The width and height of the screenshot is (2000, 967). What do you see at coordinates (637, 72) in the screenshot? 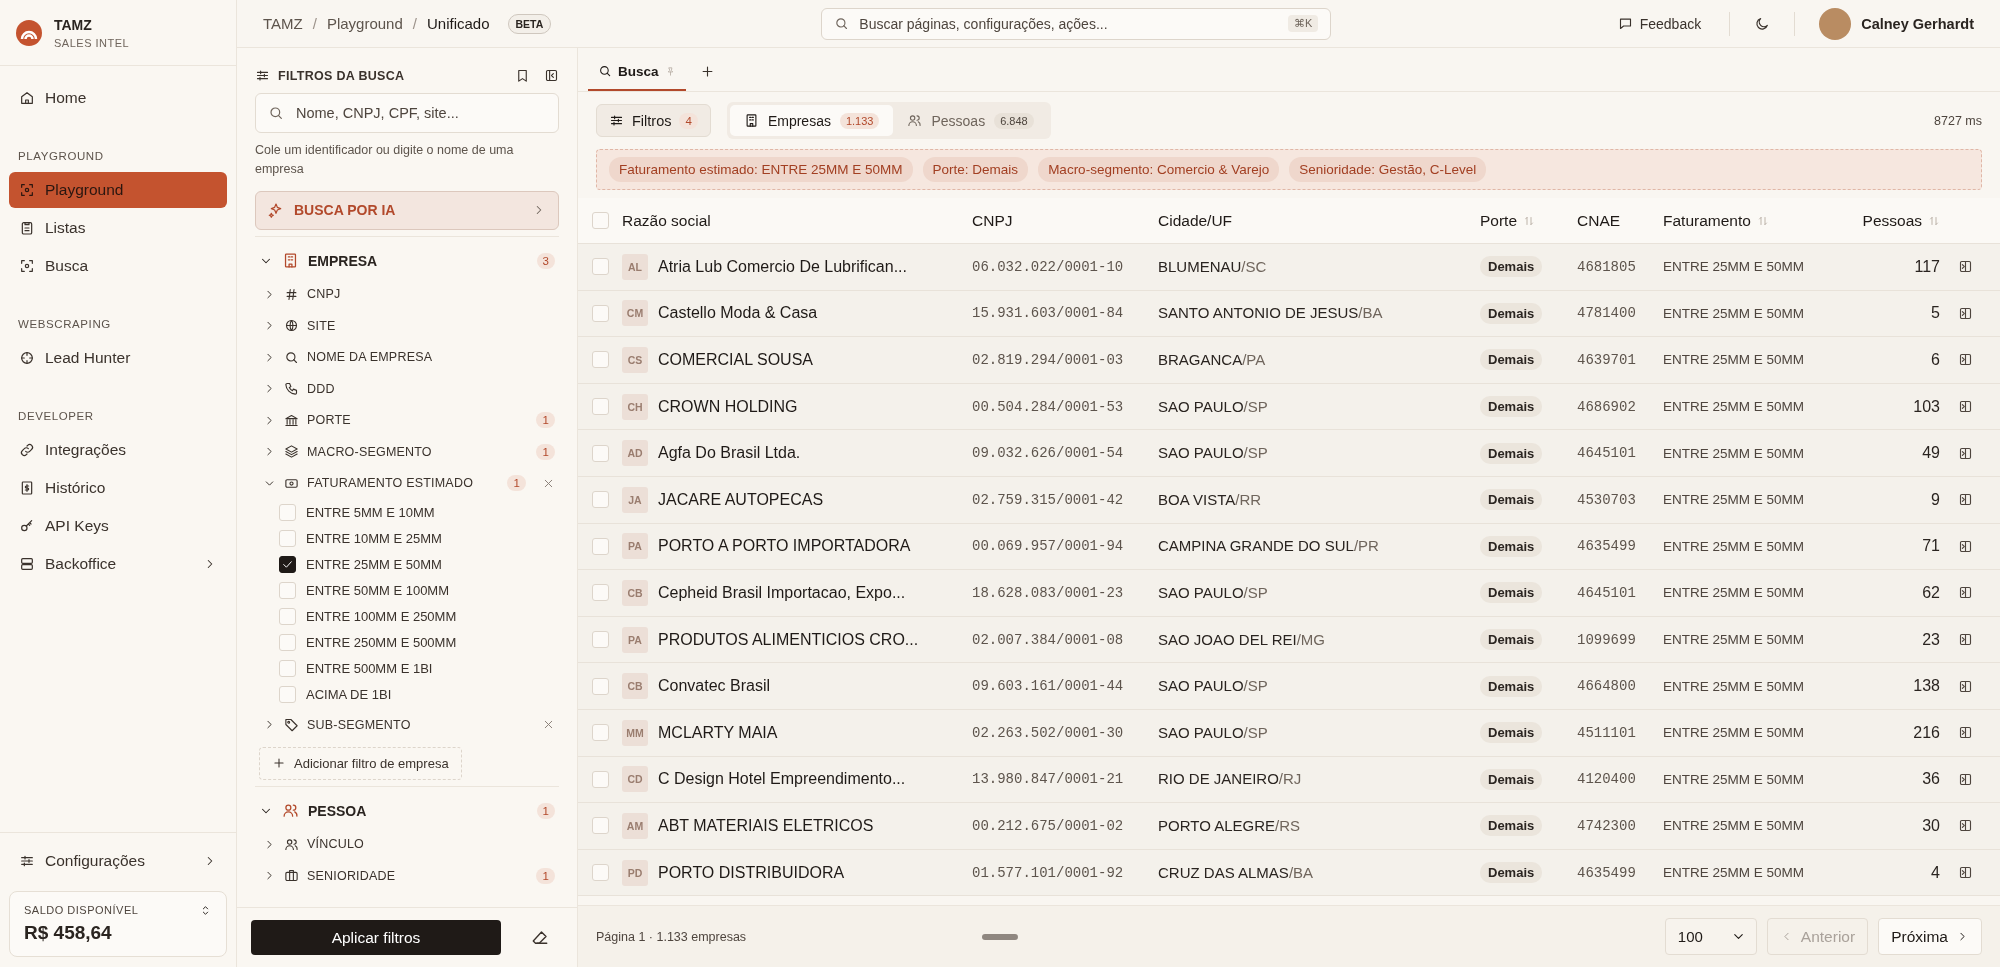
I see `tab: Busca` at bounding box center [637, 72].